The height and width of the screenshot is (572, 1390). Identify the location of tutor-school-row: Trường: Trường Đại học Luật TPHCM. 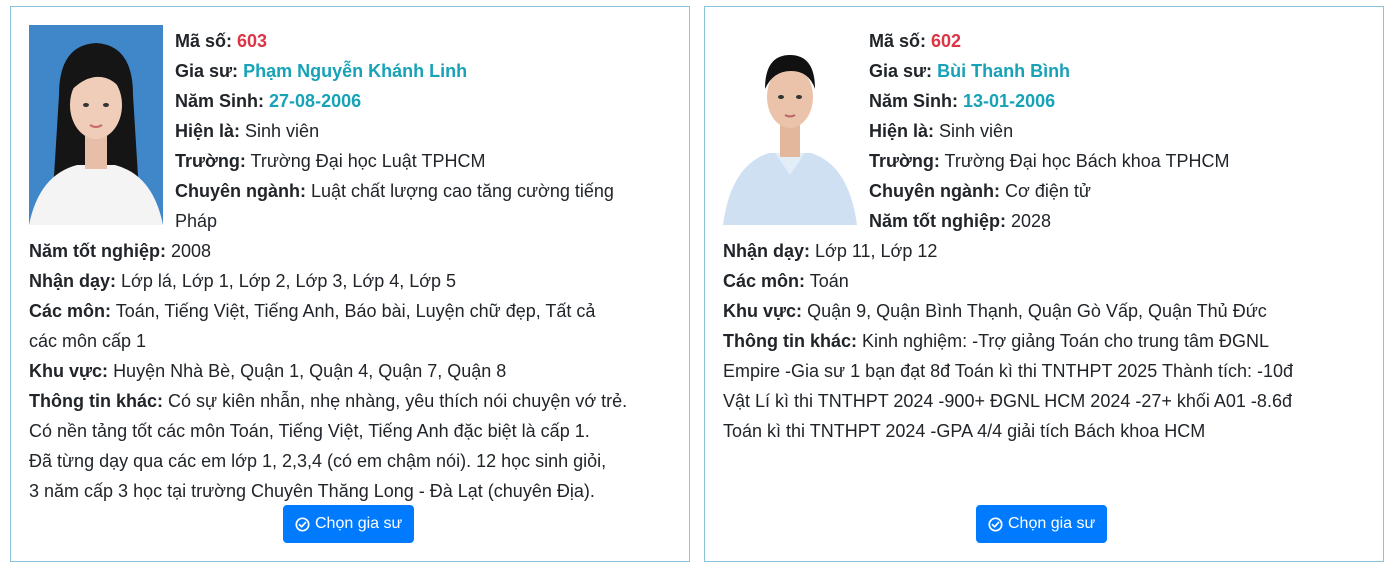
(352, 161).